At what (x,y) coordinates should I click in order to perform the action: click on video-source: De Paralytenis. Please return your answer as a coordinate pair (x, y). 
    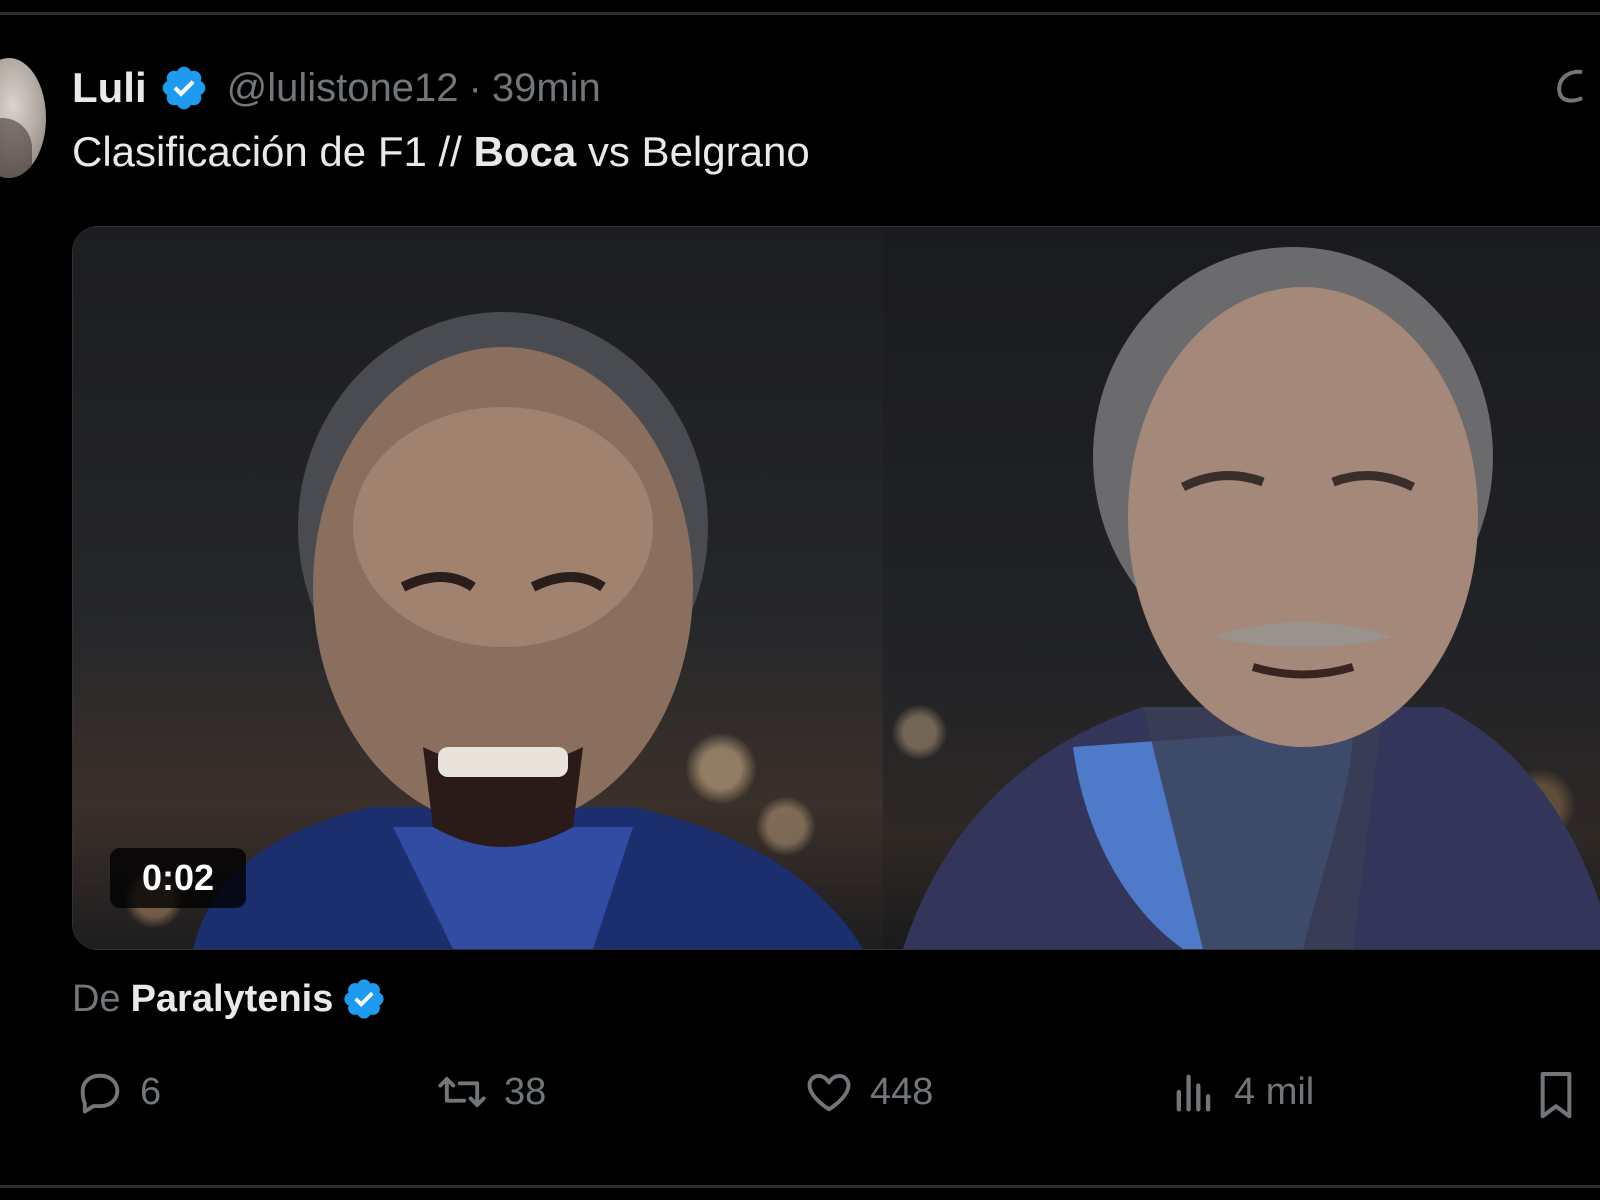
    Looking at the image, I should click on (229, 999).